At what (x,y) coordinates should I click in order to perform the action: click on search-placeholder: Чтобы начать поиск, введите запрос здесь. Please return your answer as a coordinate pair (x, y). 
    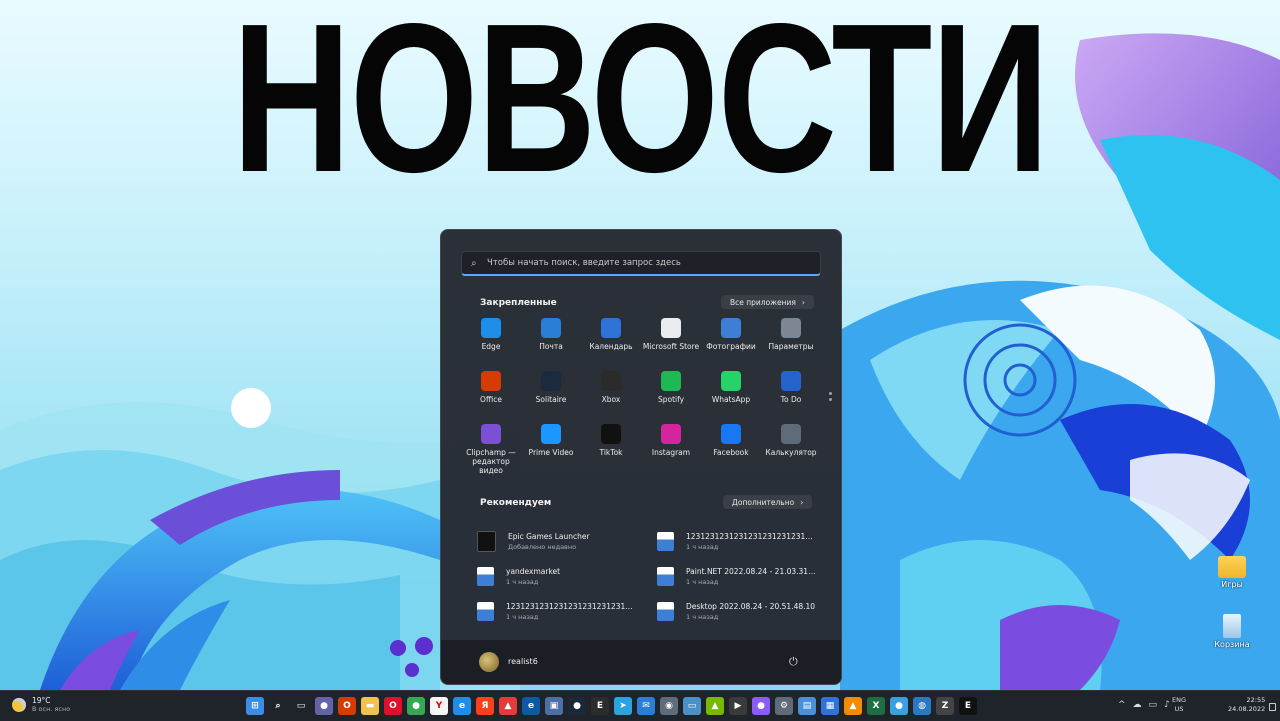
    Looking at the image, I should click on (584, 263).